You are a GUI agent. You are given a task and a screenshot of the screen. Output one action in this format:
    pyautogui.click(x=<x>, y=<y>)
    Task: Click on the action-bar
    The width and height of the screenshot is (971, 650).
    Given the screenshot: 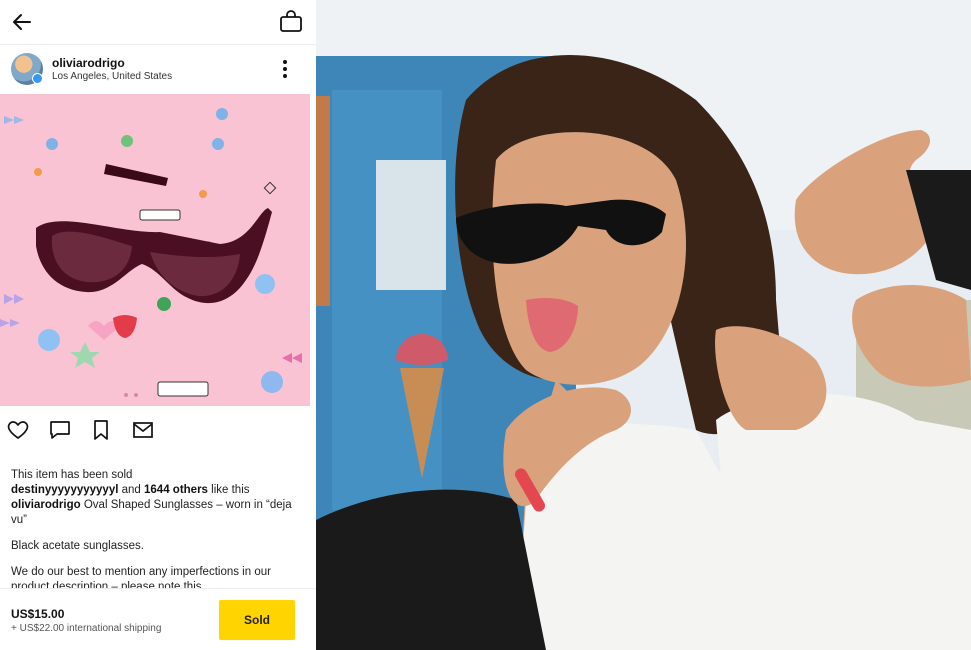 What is the action you would take?
    pyautogui.click(x=158, y=431)
    